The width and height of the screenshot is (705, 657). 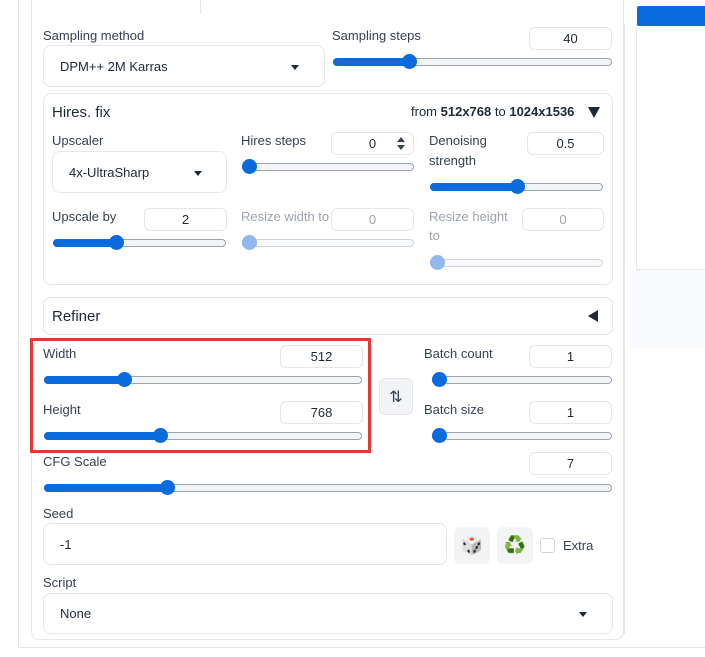 I want to click on extra-checkbox, so click(x=547, y=545).